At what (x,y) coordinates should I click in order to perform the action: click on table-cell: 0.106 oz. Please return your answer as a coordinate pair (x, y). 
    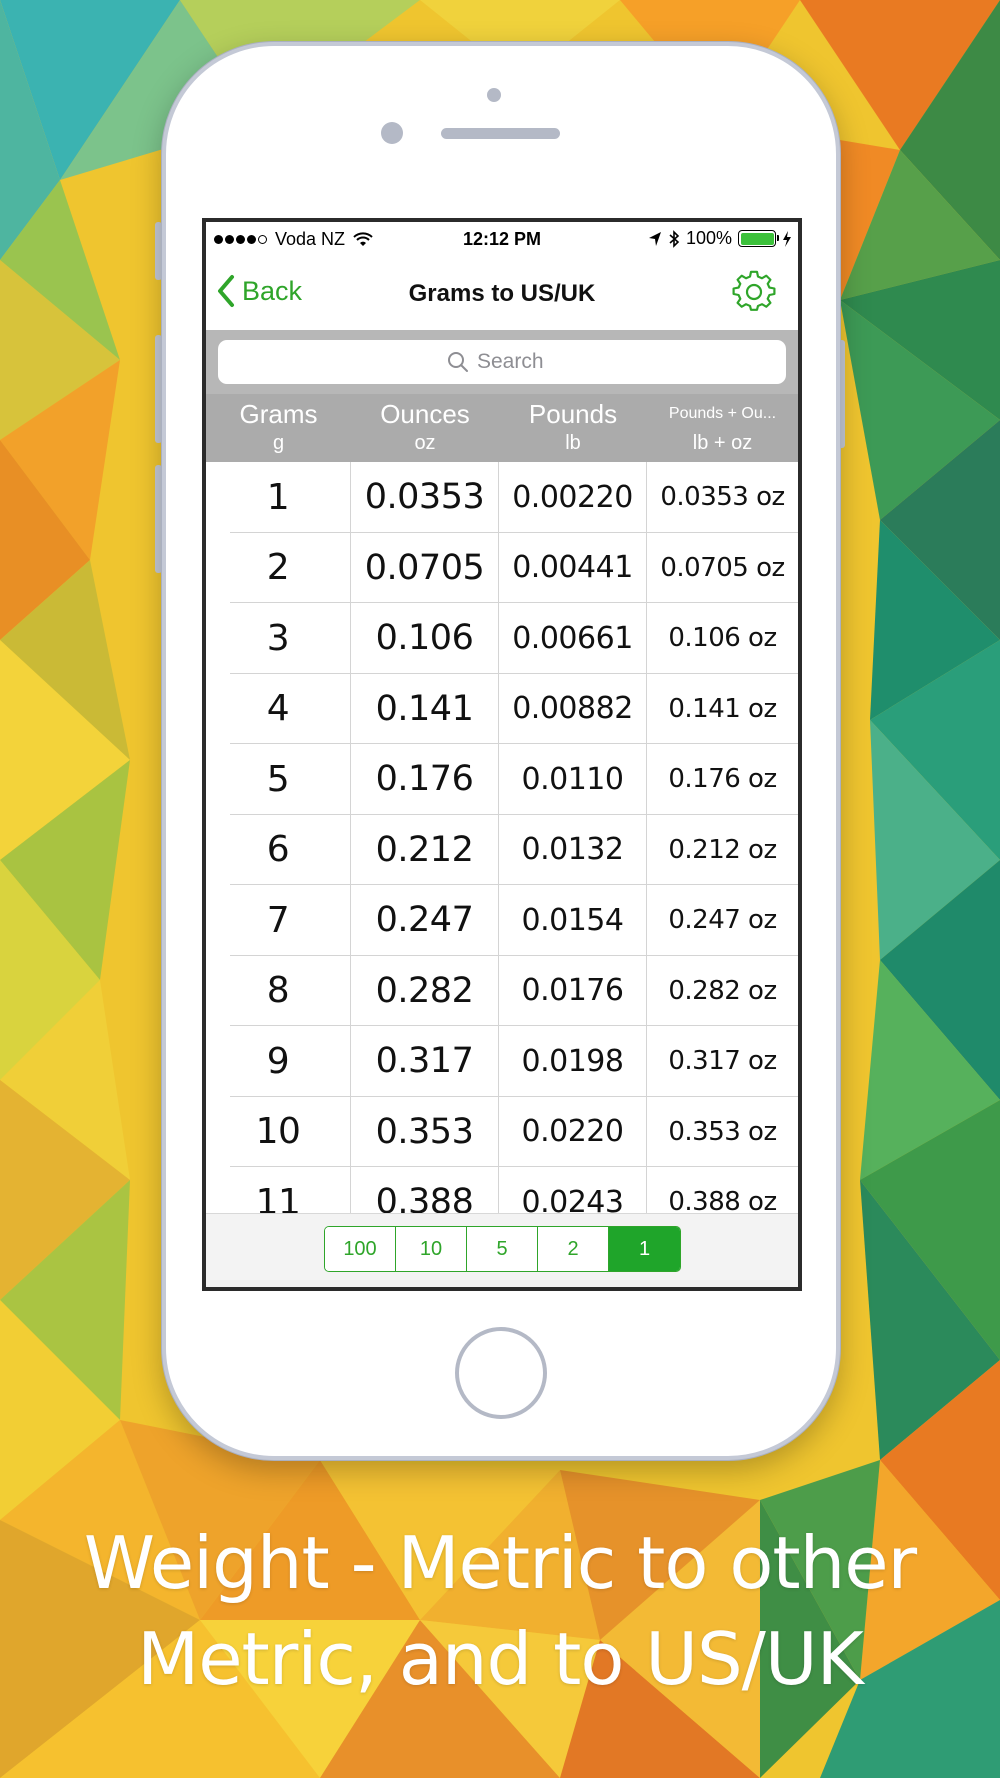
    Looking at the image, I should click on (722, 638).